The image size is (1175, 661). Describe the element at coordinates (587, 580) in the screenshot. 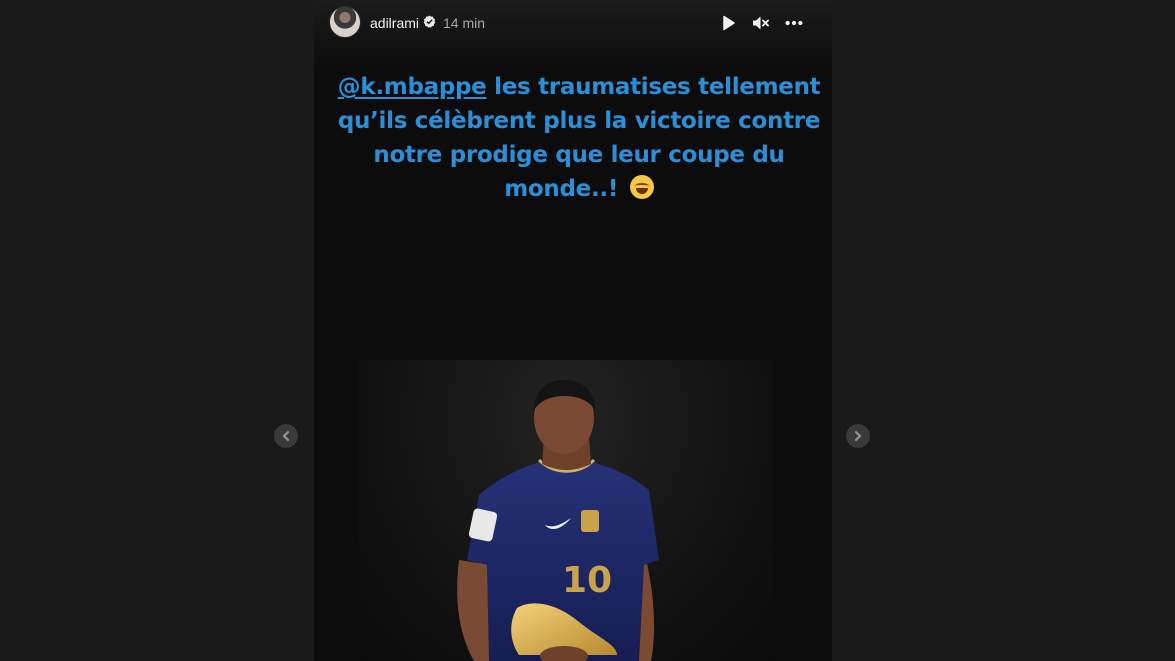

I see `jersey-number: 10` at that location.